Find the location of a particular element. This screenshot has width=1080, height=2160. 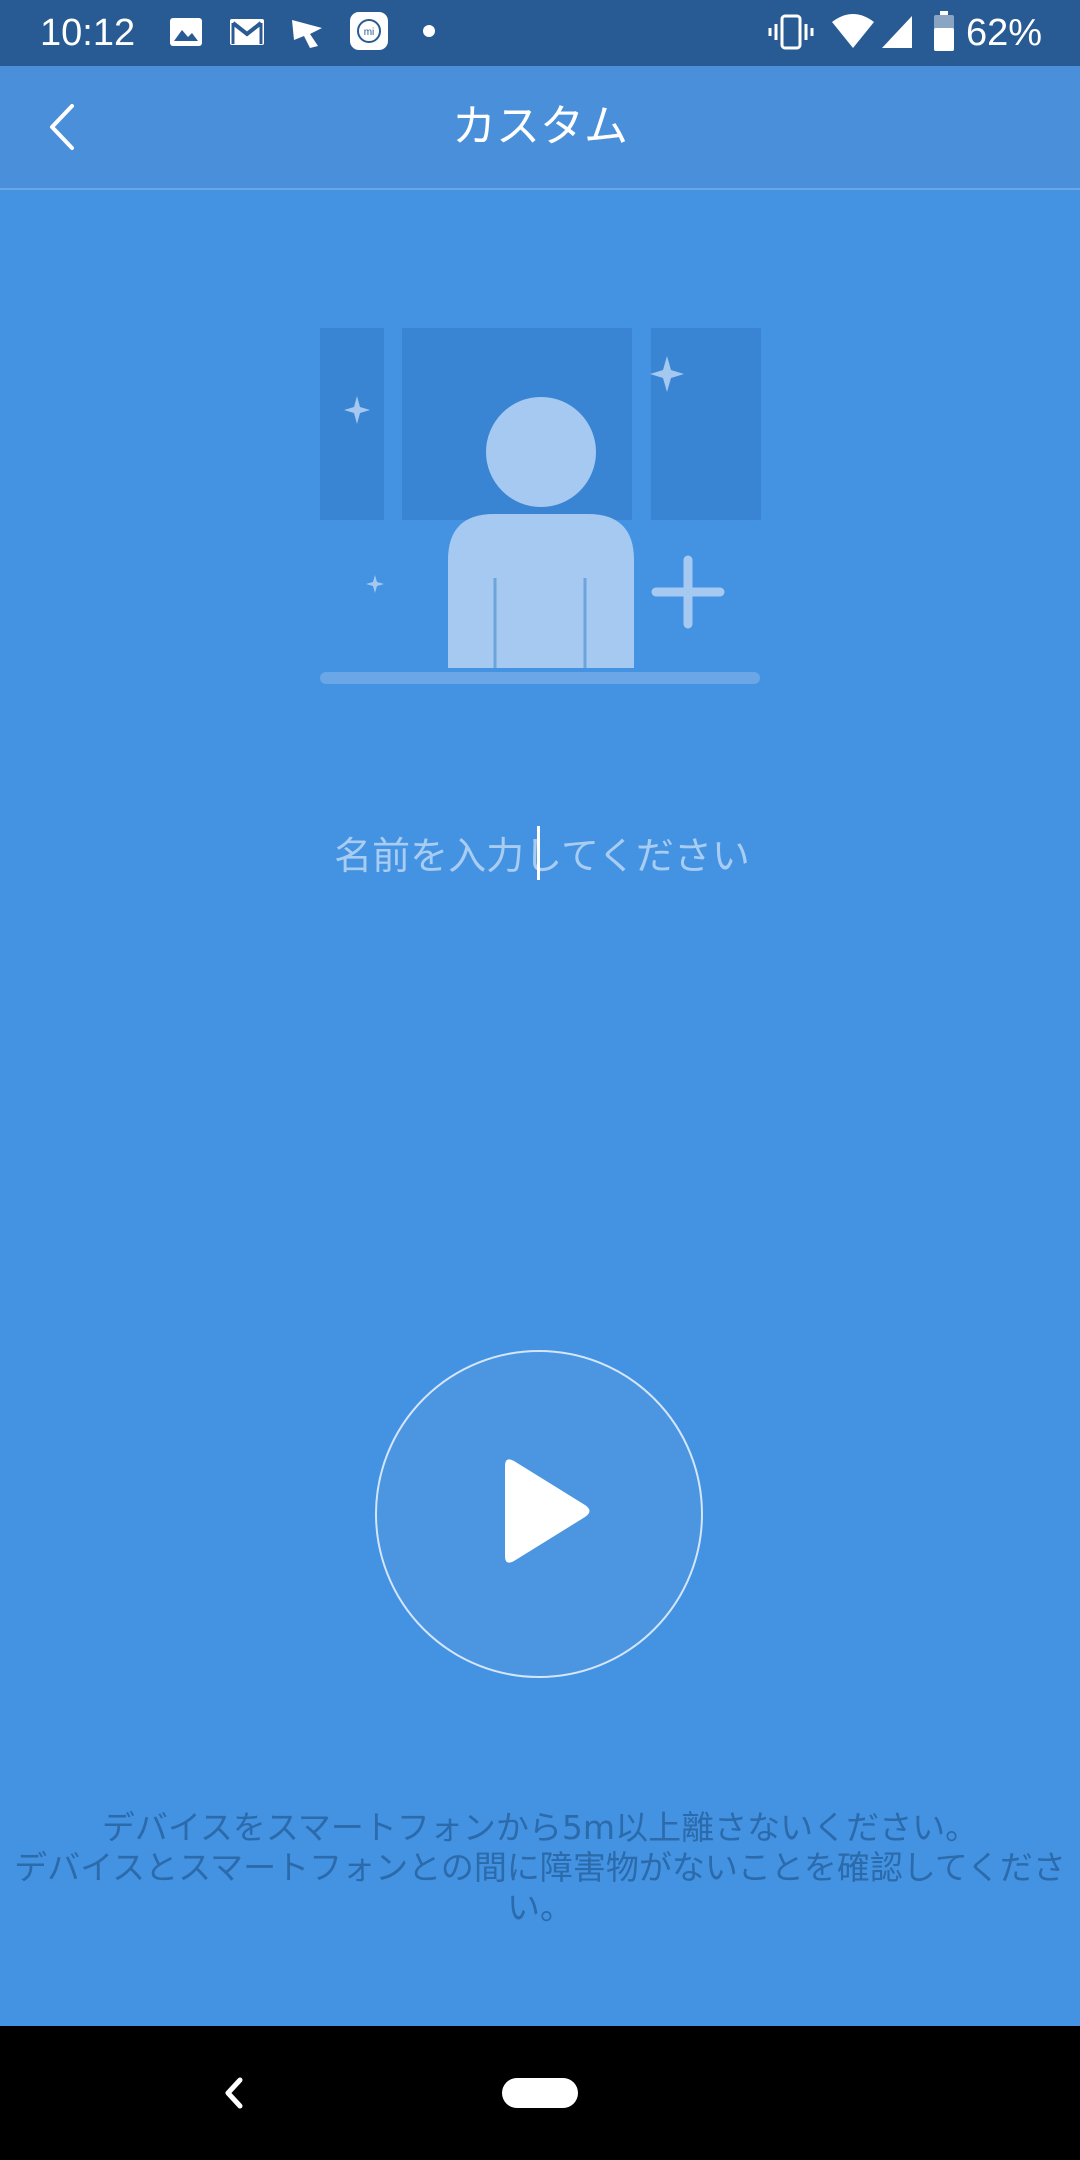

custom-person-illustration is located at coordinates (540, 506).